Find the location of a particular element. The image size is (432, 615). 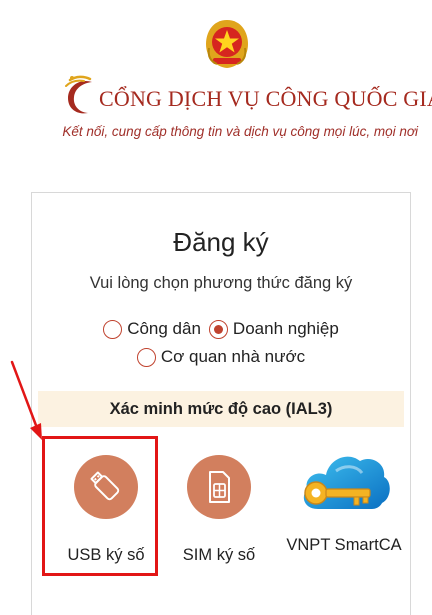

radio-label: Doanh nghiệp is located at coordinates (285, 328).